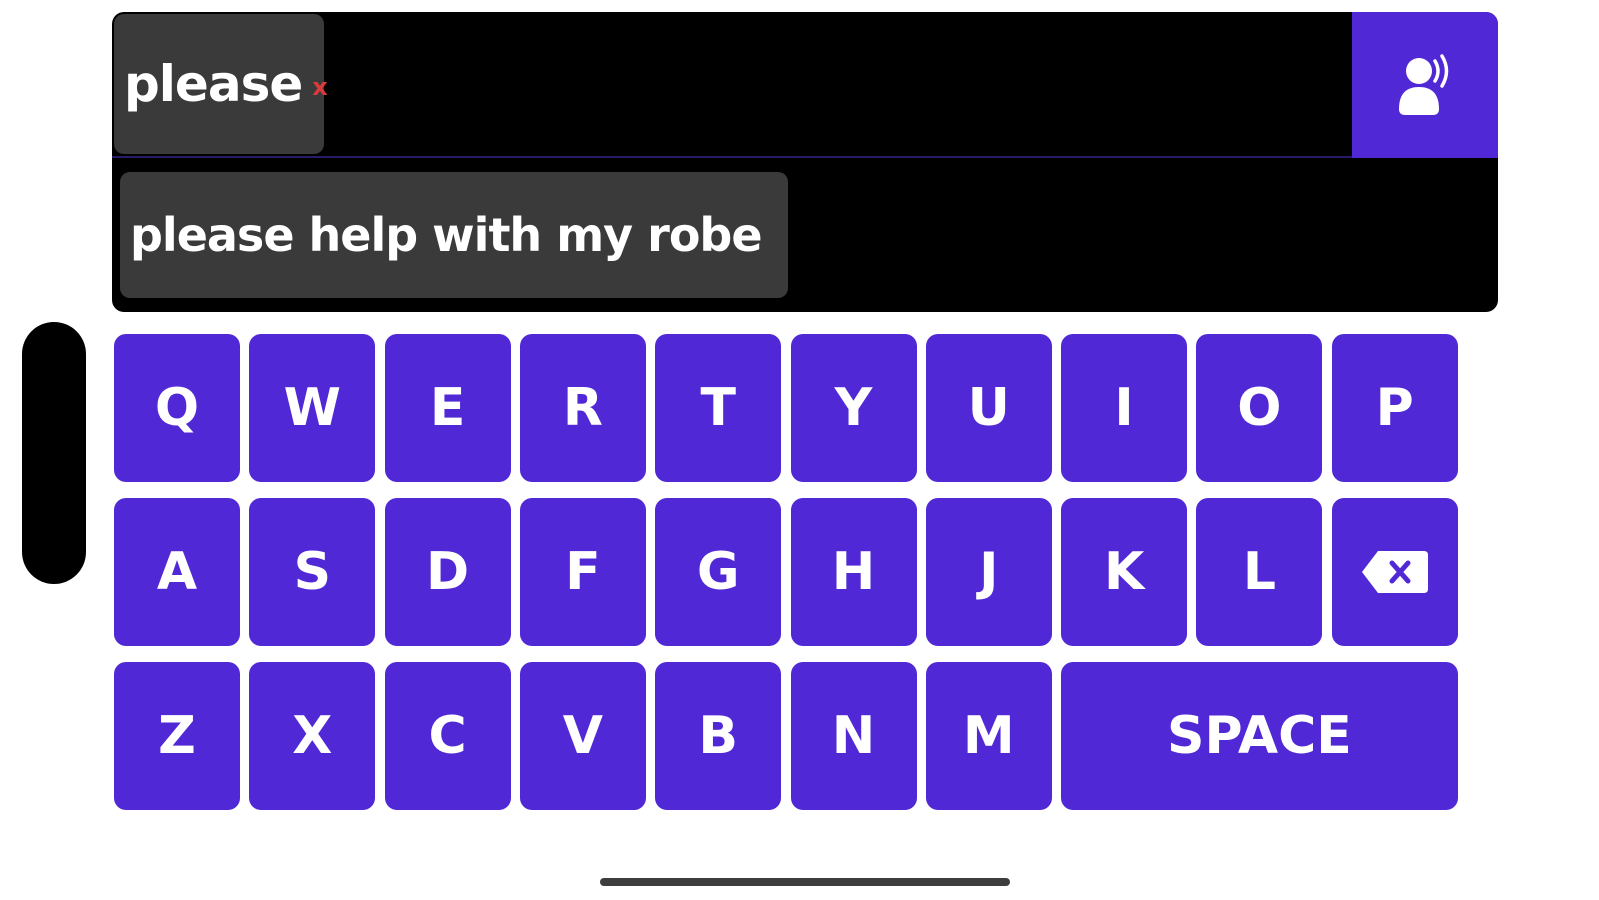 This screenshot has width=1599, height=900. I want to click on key-b: B, so click(718, 736).